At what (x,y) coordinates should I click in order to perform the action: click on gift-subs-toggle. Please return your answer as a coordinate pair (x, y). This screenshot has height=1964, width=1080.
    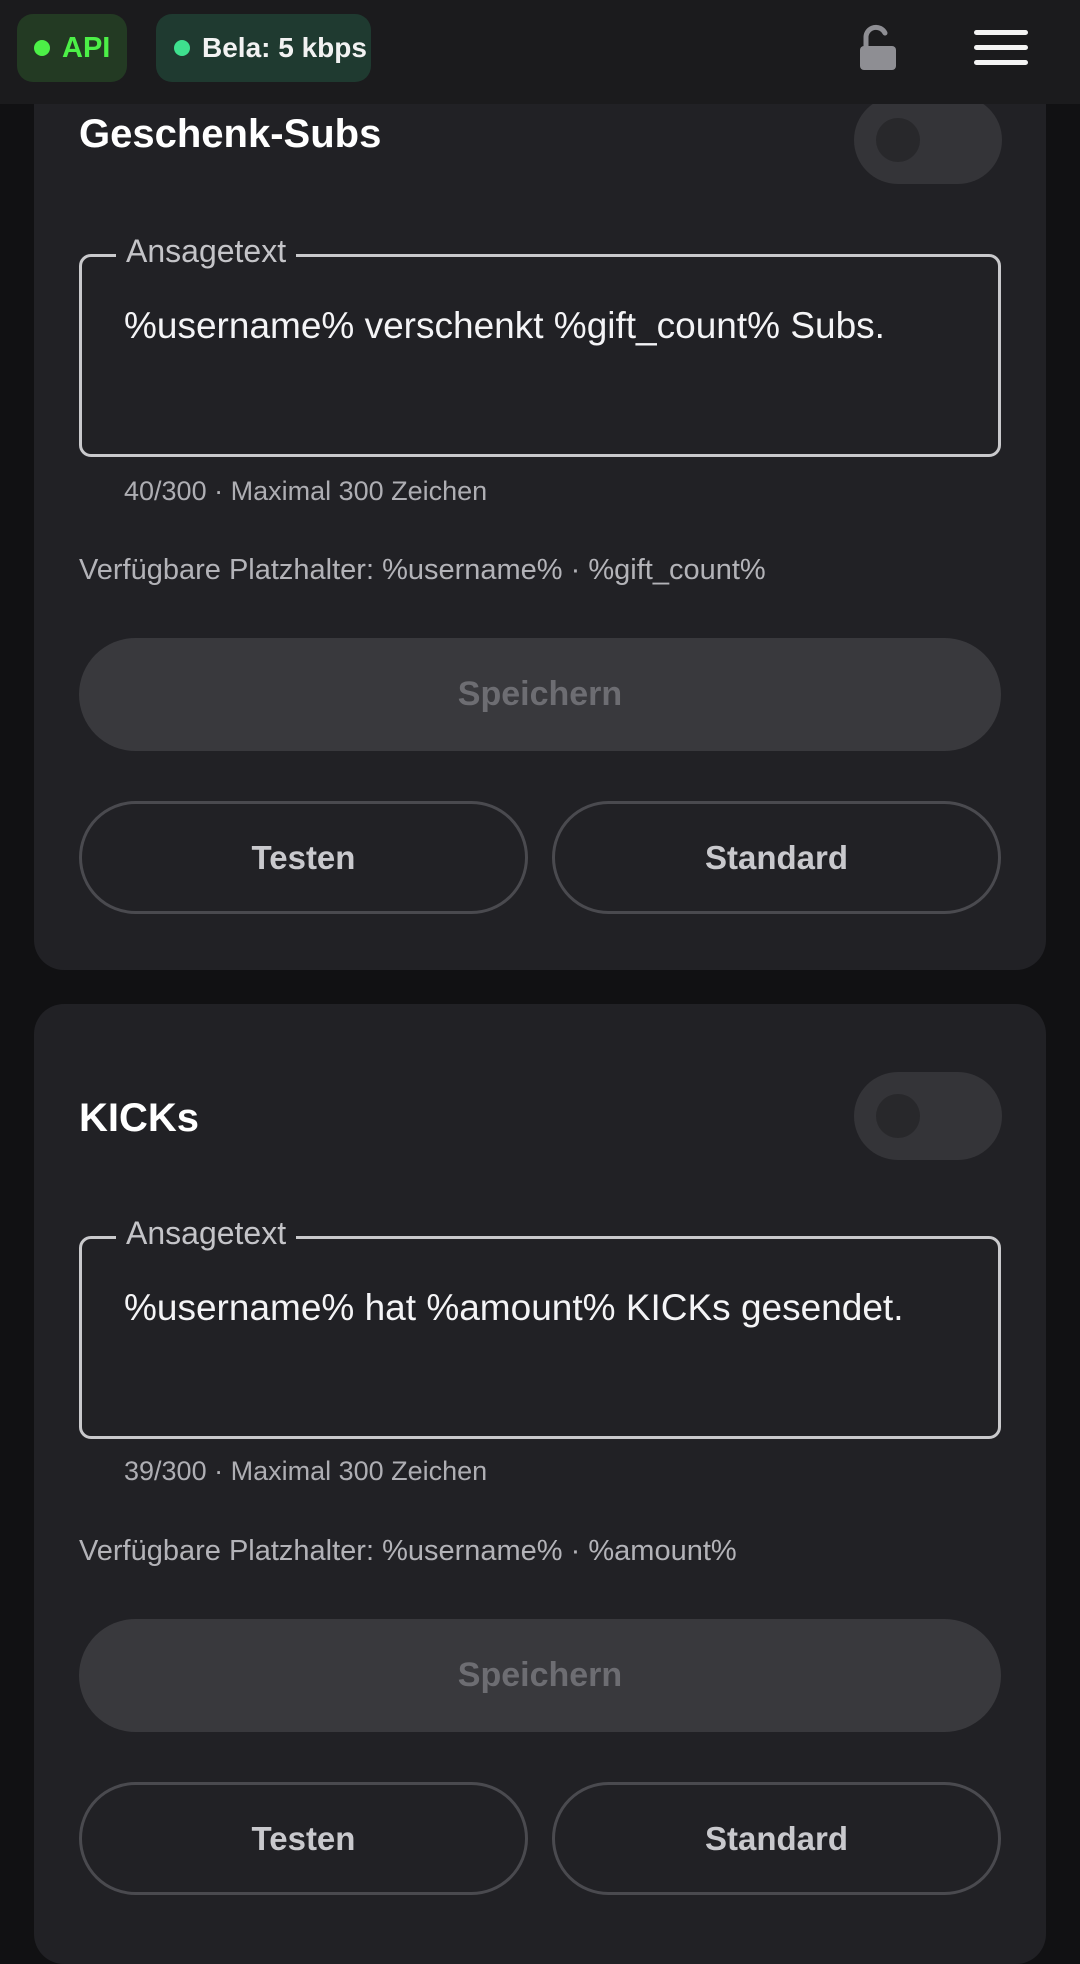
    Looking at the image, I should click on (928, 140).